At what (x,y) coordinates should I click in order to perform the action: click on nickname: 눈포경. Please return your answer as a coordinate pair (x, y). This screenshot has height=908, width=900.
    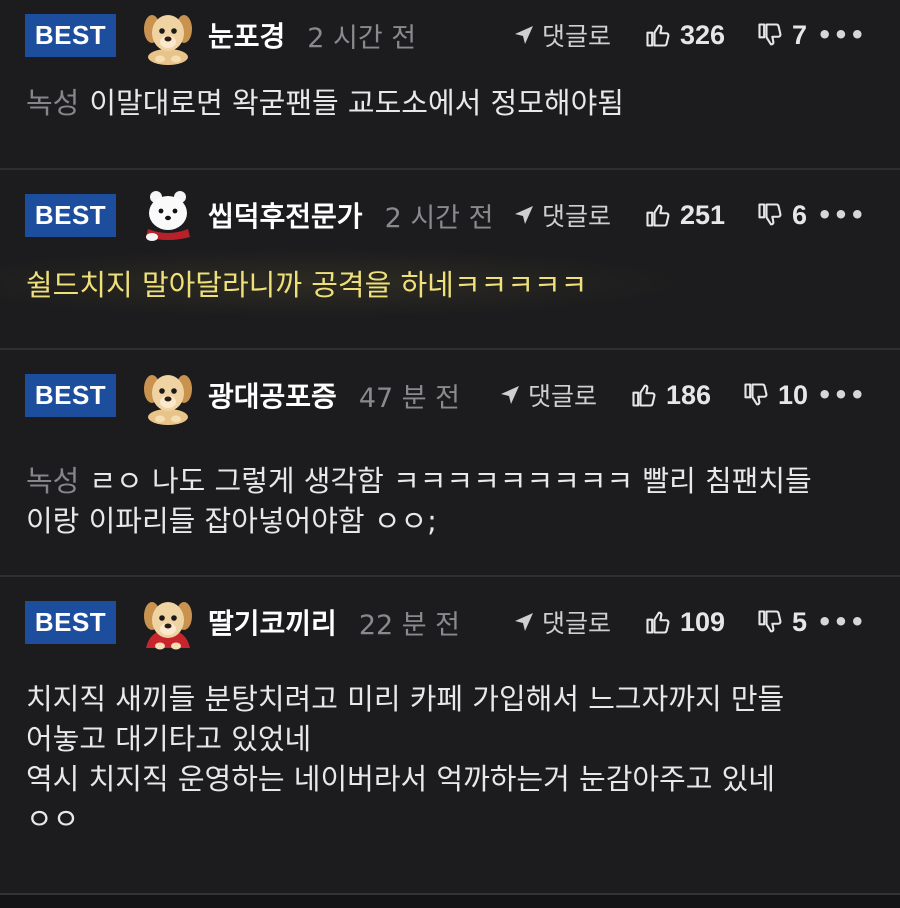
    Looking at the image, I should click on (246, 35).